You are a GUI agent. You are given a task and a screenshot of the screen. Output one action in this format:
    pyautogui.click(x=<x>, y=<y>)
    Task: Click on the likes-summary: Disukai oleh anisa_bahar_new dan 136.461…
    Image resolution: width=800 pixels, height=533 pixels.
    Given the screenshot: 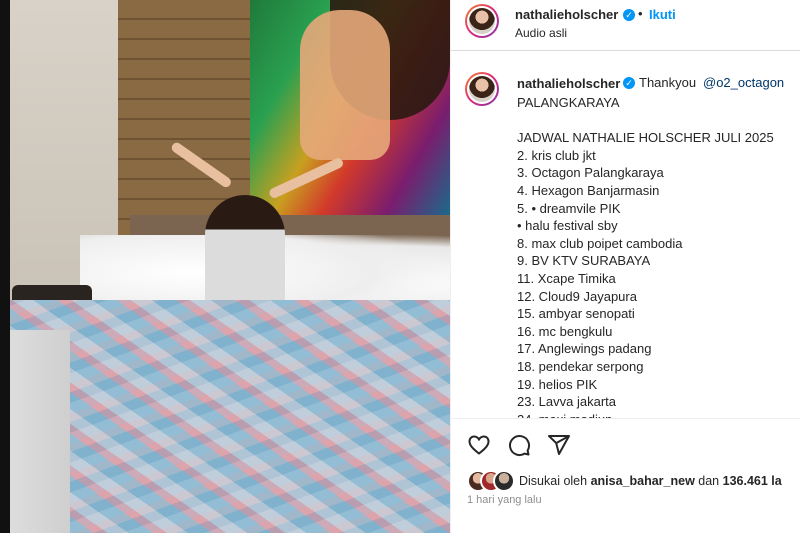 What is the action you would take?
    pyautogui.click(x=650, y=481)
    